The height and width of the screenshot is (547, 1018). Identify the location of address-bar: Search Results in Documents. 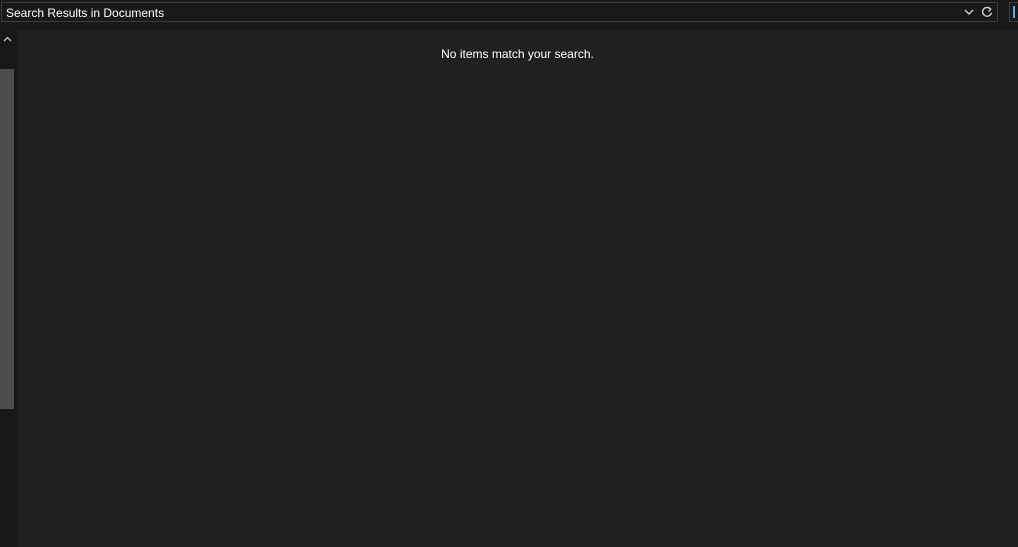
(499, 12).